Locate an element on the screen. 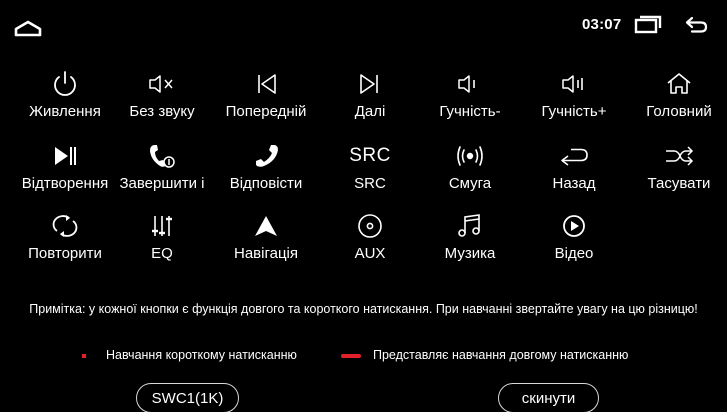  function-back: Назад is located at coordinates (574, 169).